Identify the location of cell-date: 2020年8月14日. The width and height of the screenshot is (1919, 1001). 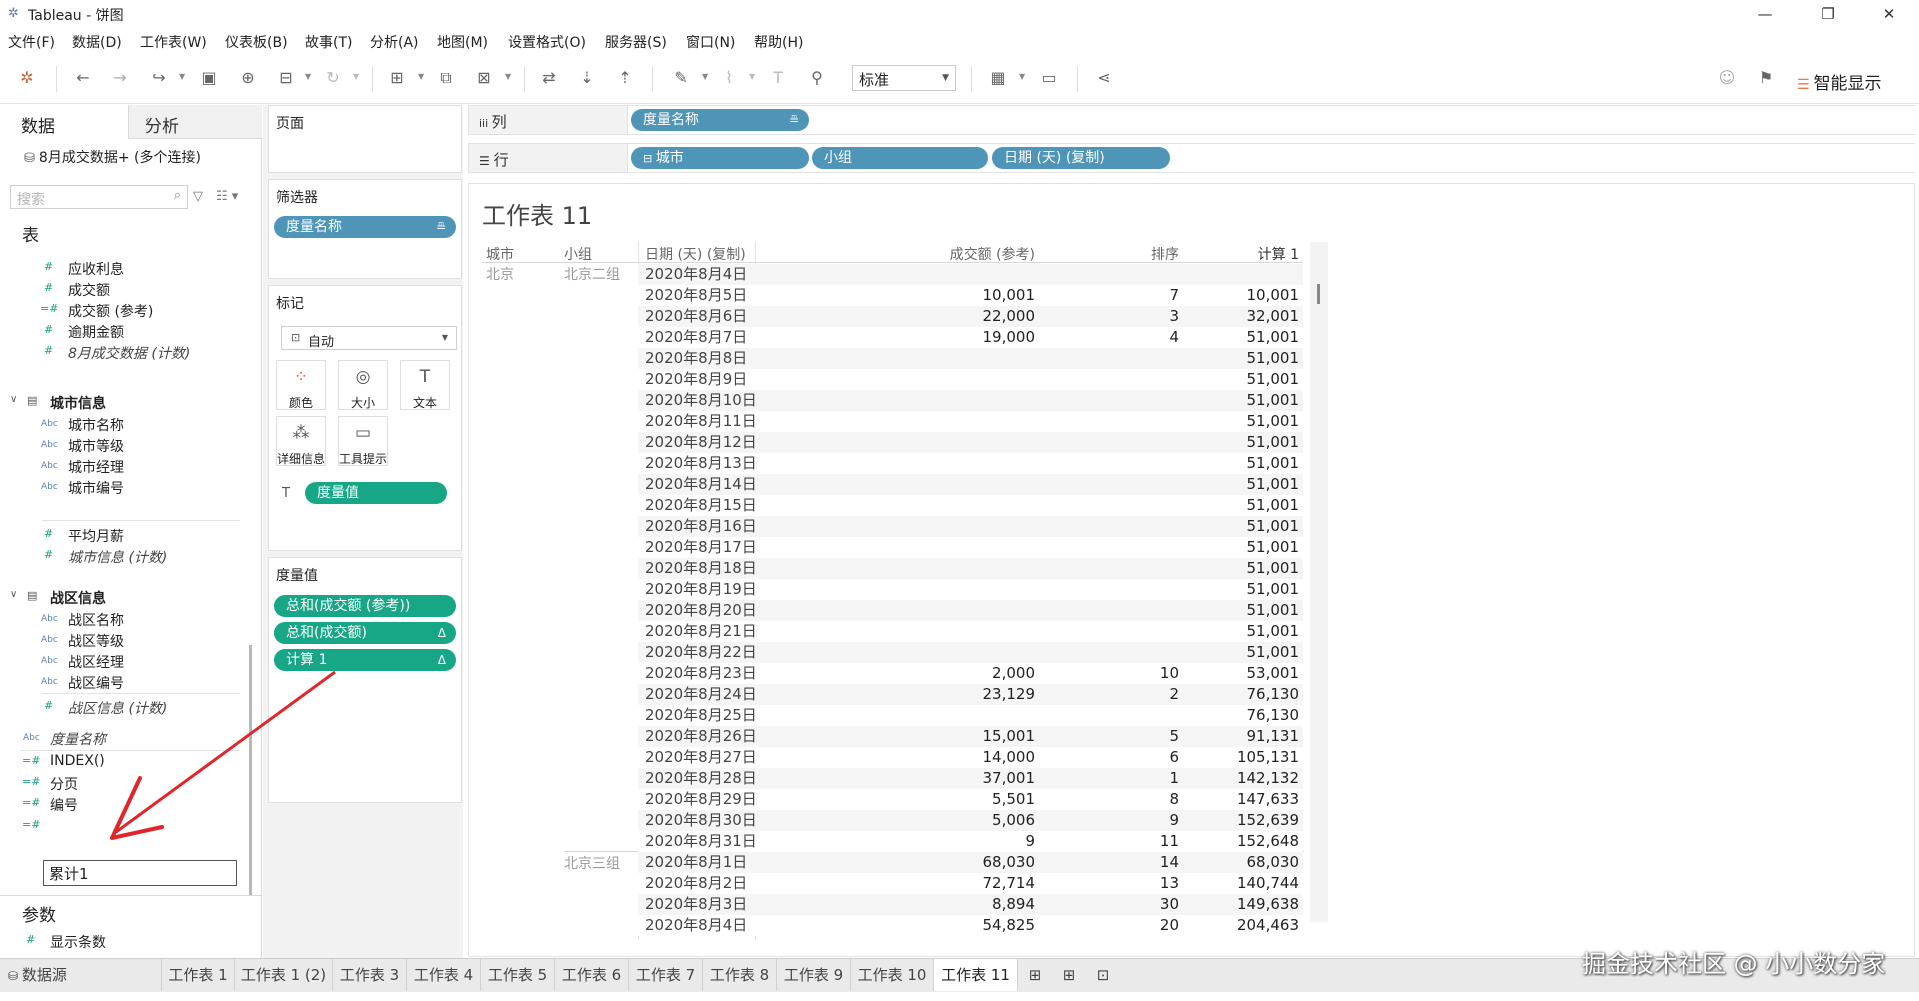
(701, 484).